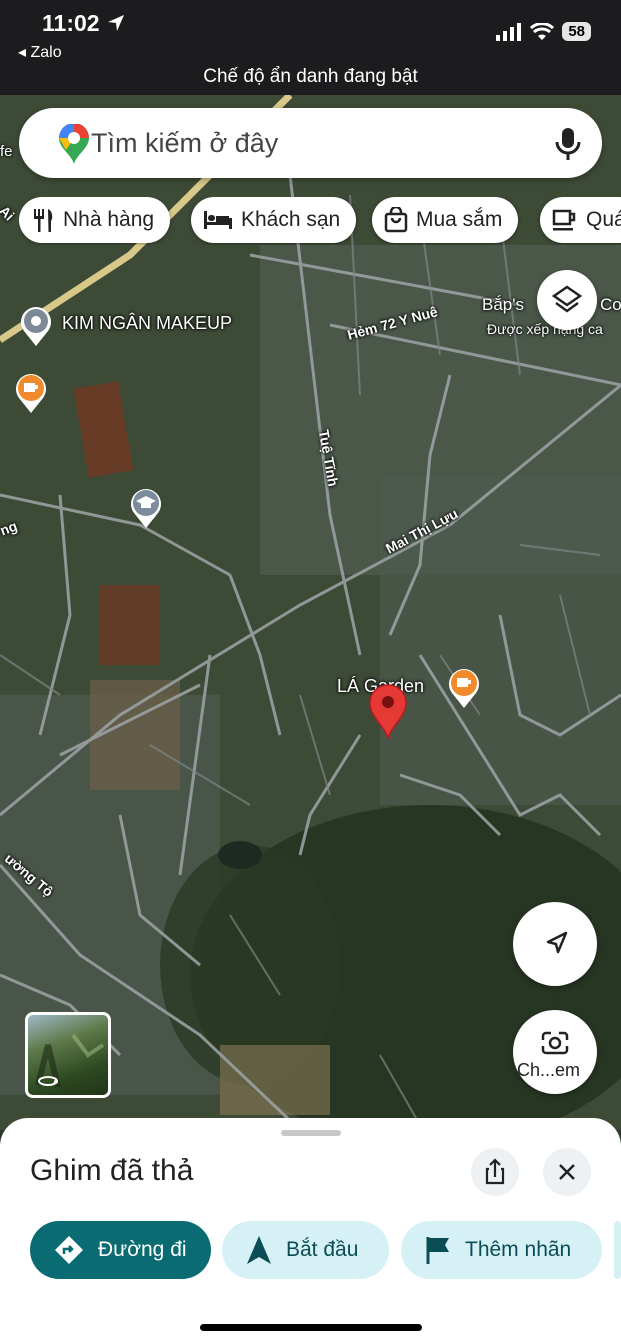 This screenshot has width=621, height=1344. Describe the element at coordinates (388, 711) in the screenshot. I see `dropped-pin-icon` at that location.